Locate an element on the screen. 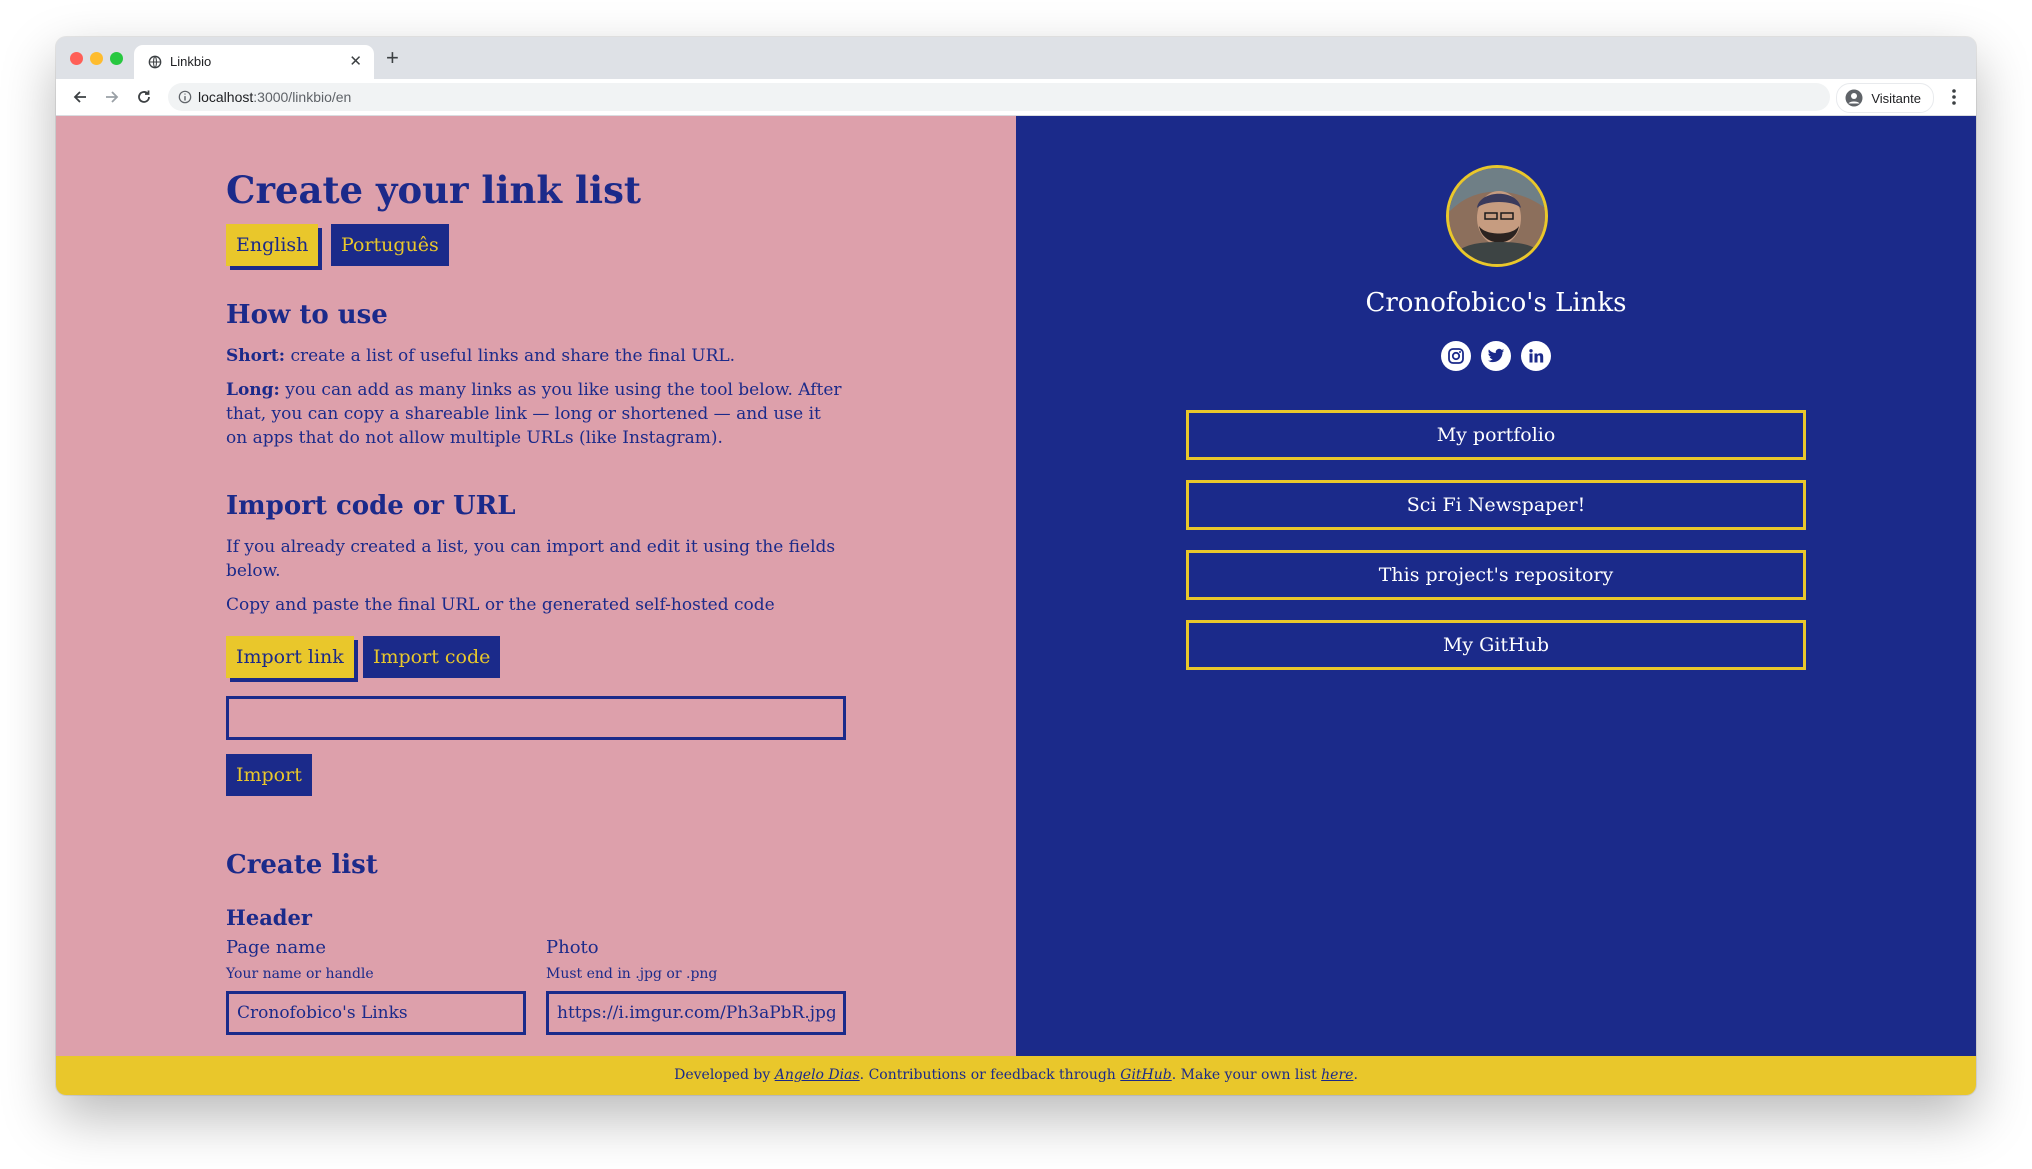 The height and width of the screenshot is (1169, 2032). footer-text: . Contributions or feedback through is located at coordinates (990, 1075).